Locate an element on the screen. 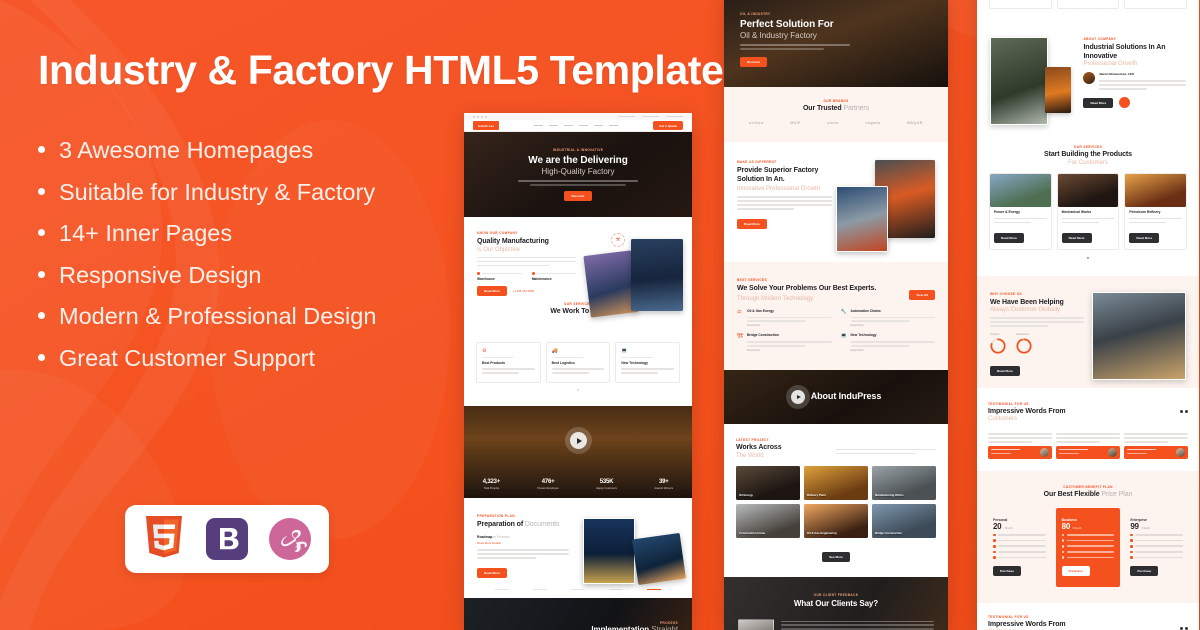 The height and width of the screenshot is (630, 1200). hero-subtitle: High-Quality Factory is located at coordinates (578, 172).